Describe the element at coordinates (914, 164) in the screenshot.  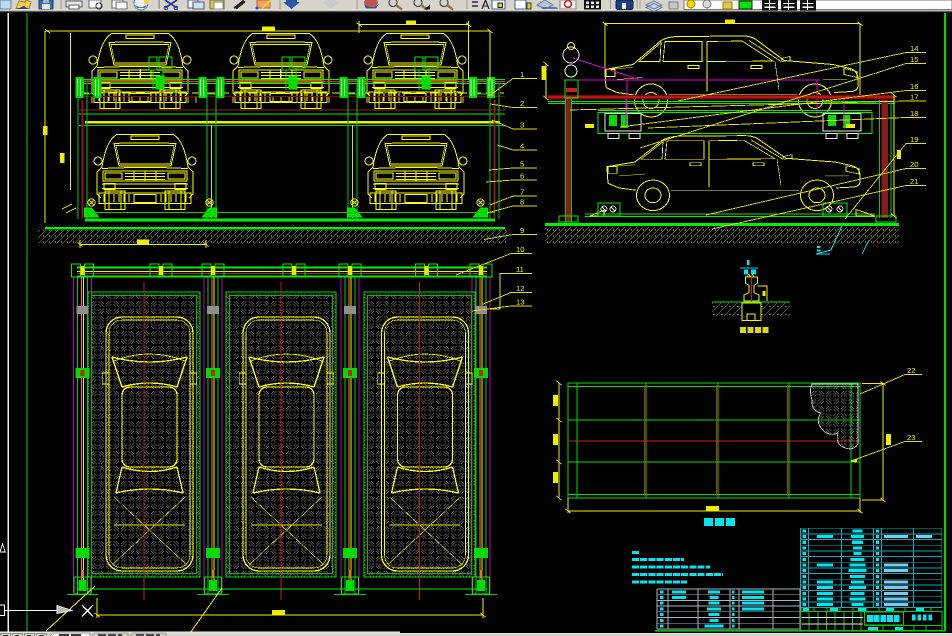
I see `svg-text: 20` at that location.